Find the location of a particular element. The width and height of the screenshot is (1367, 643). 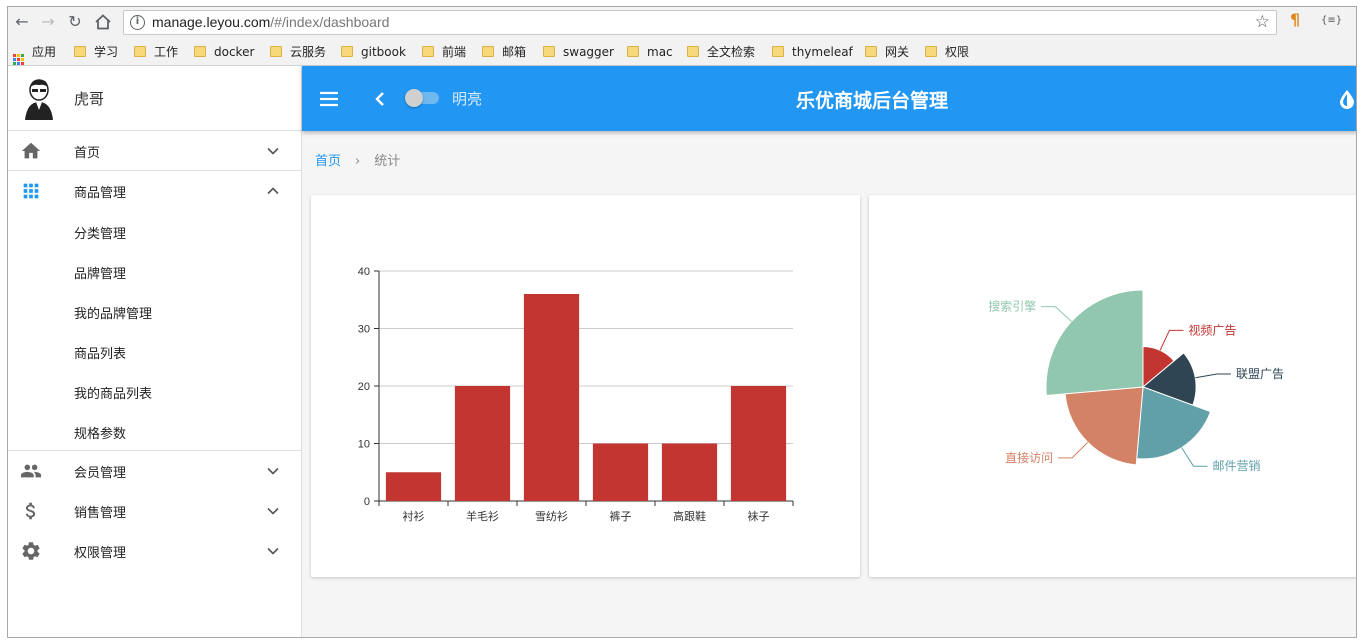

reload-icon: ↻ is located at coordinates (75, 22).